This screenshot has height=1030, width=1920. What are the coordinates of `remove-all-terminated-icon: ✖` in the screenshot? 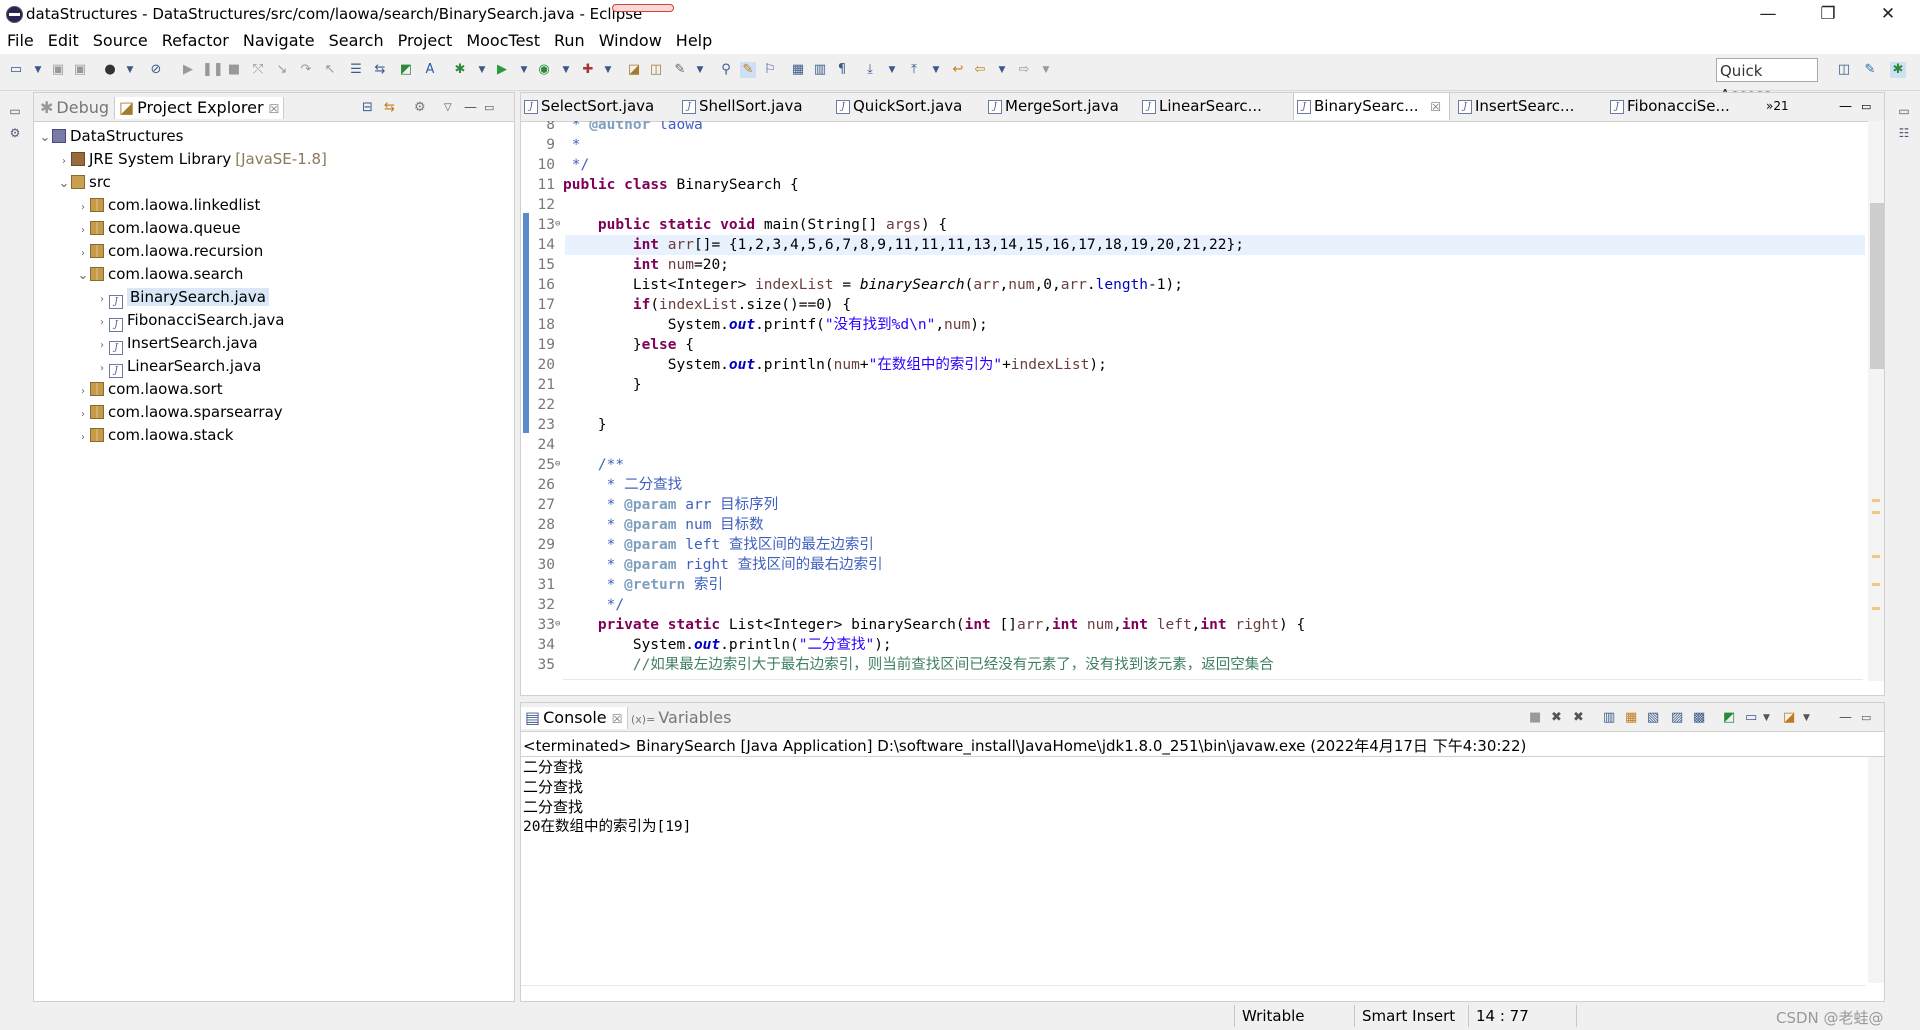 It's located at (1578, 718).